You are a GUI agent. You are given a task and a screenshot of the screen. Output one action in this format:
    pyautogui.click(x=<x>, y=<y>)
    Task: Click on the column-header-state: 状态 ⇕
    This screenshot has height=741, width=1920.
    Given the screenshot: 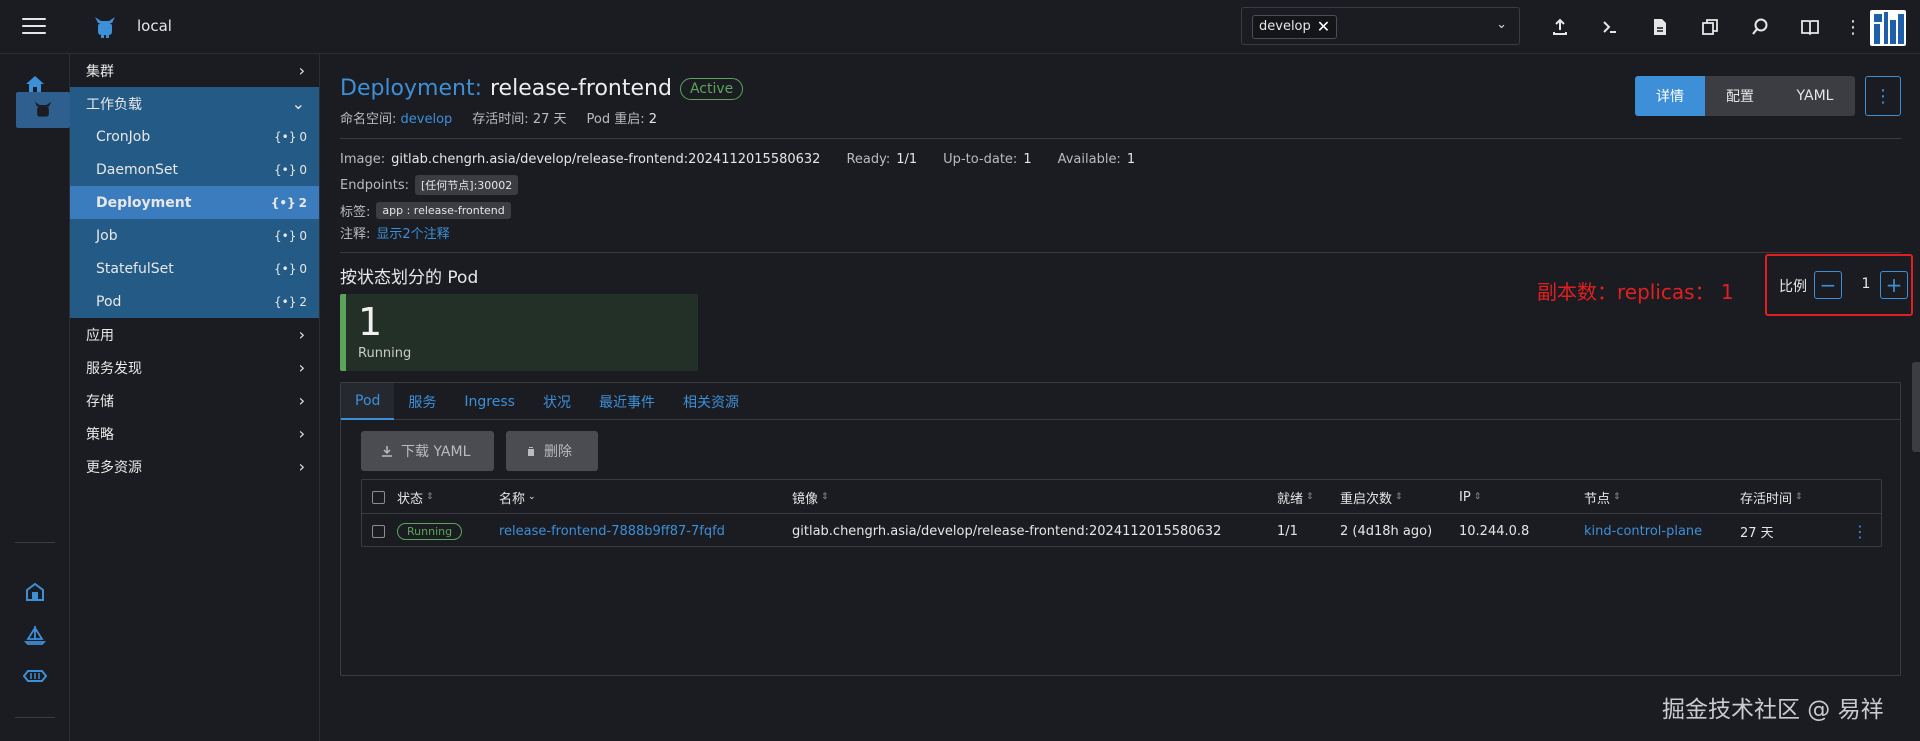 What is the action you would take?
    pyautogui.click(x=415, y=497)
    